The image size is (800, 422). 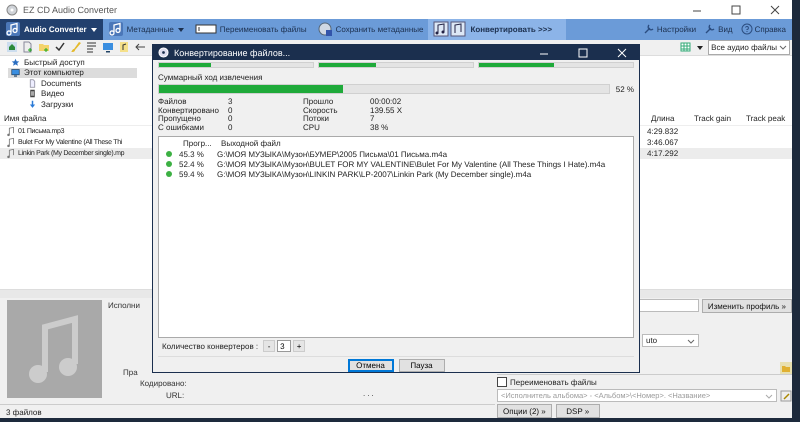 I want to click on stat-value: 3, so click(x=231, y=102).